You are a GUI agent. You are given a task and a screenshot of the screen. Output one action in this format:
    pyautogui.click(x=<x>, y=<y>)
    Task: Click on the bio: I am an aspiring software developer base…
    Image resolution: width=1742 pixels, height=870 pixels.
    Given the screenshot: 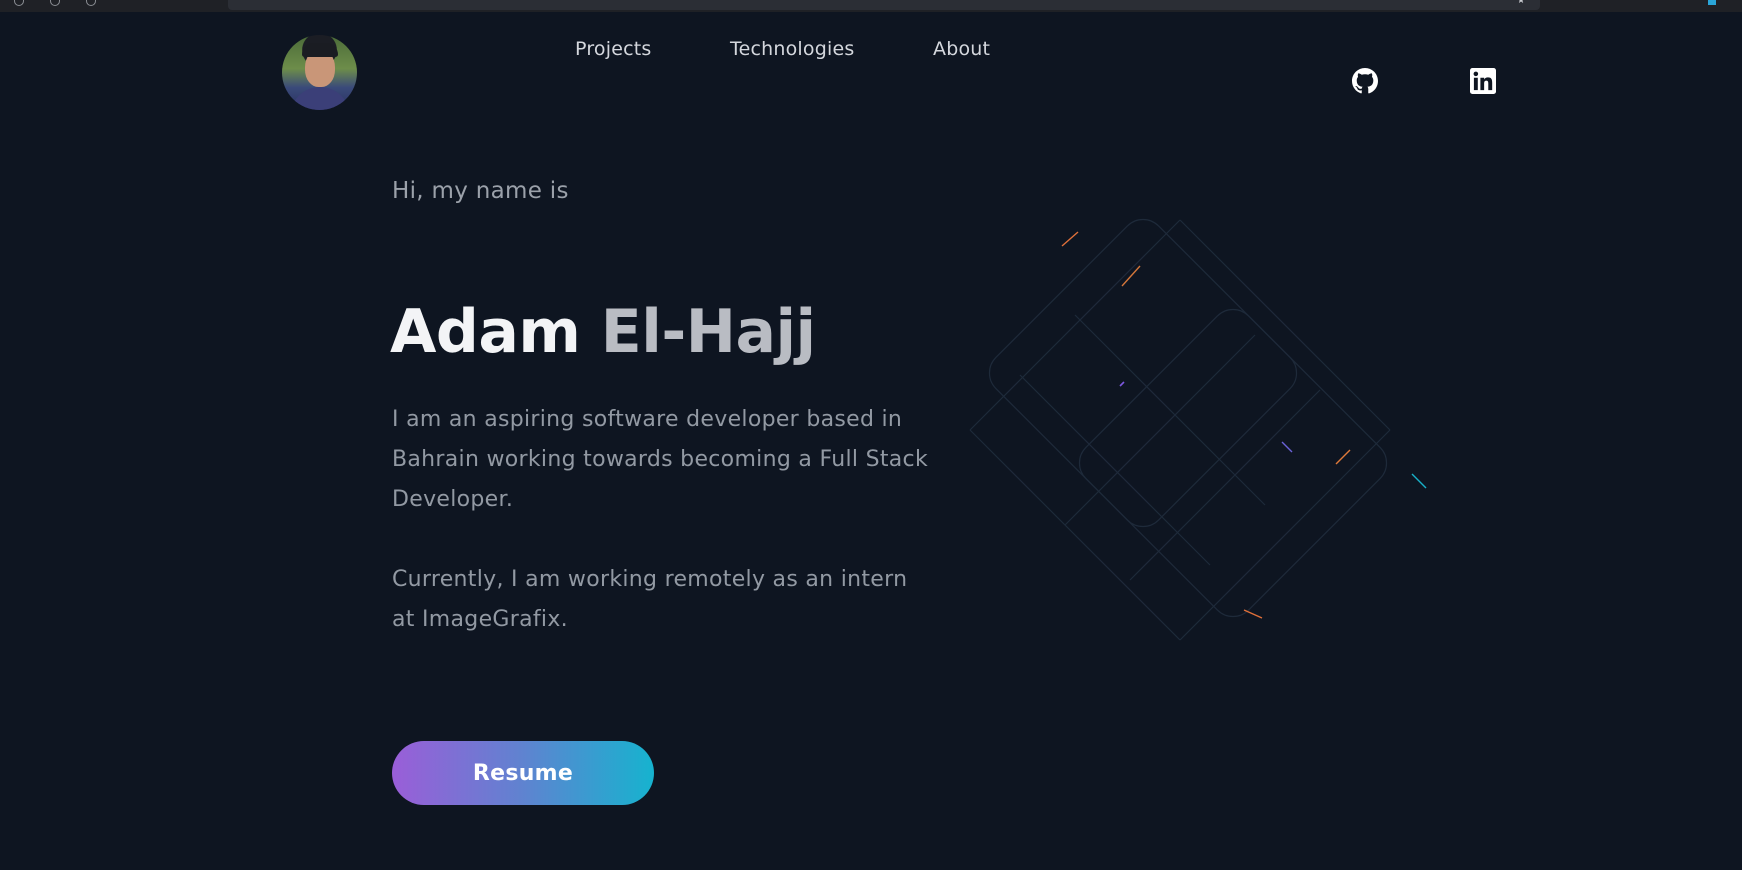 What is the action you would take?
    pyautogui.click(x=662, y=540)
    